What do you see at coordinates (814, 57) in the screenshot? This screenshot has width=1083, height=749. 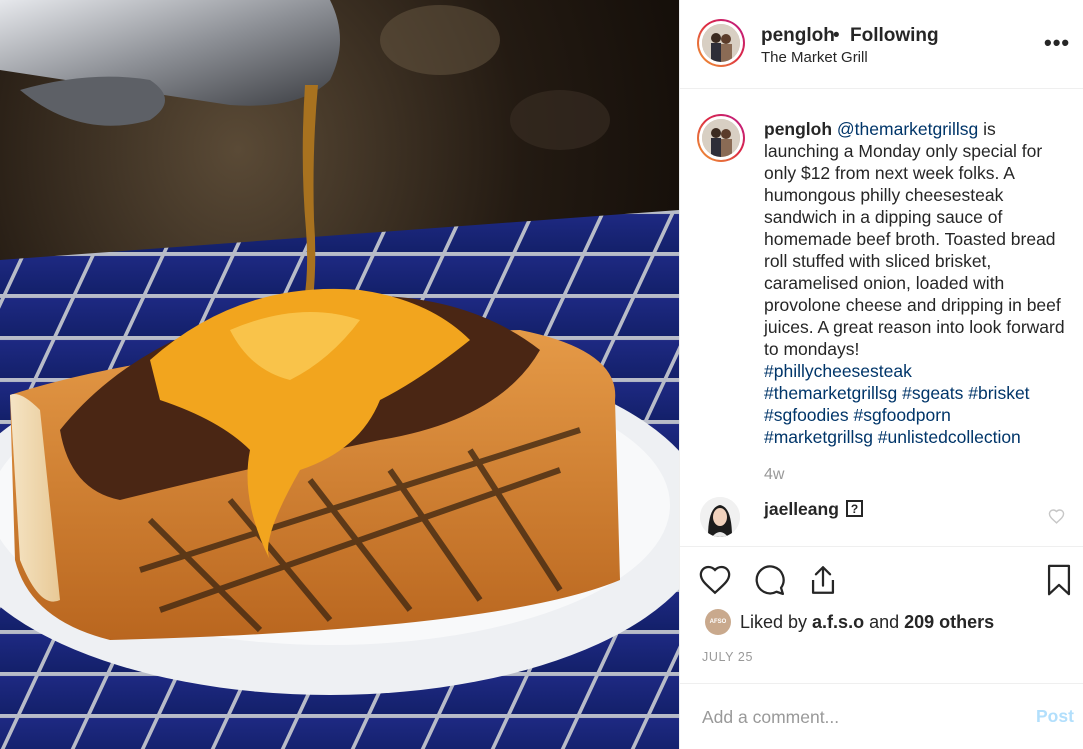 I see `location-link: The Market Grill` at bounding box center [814, 57].